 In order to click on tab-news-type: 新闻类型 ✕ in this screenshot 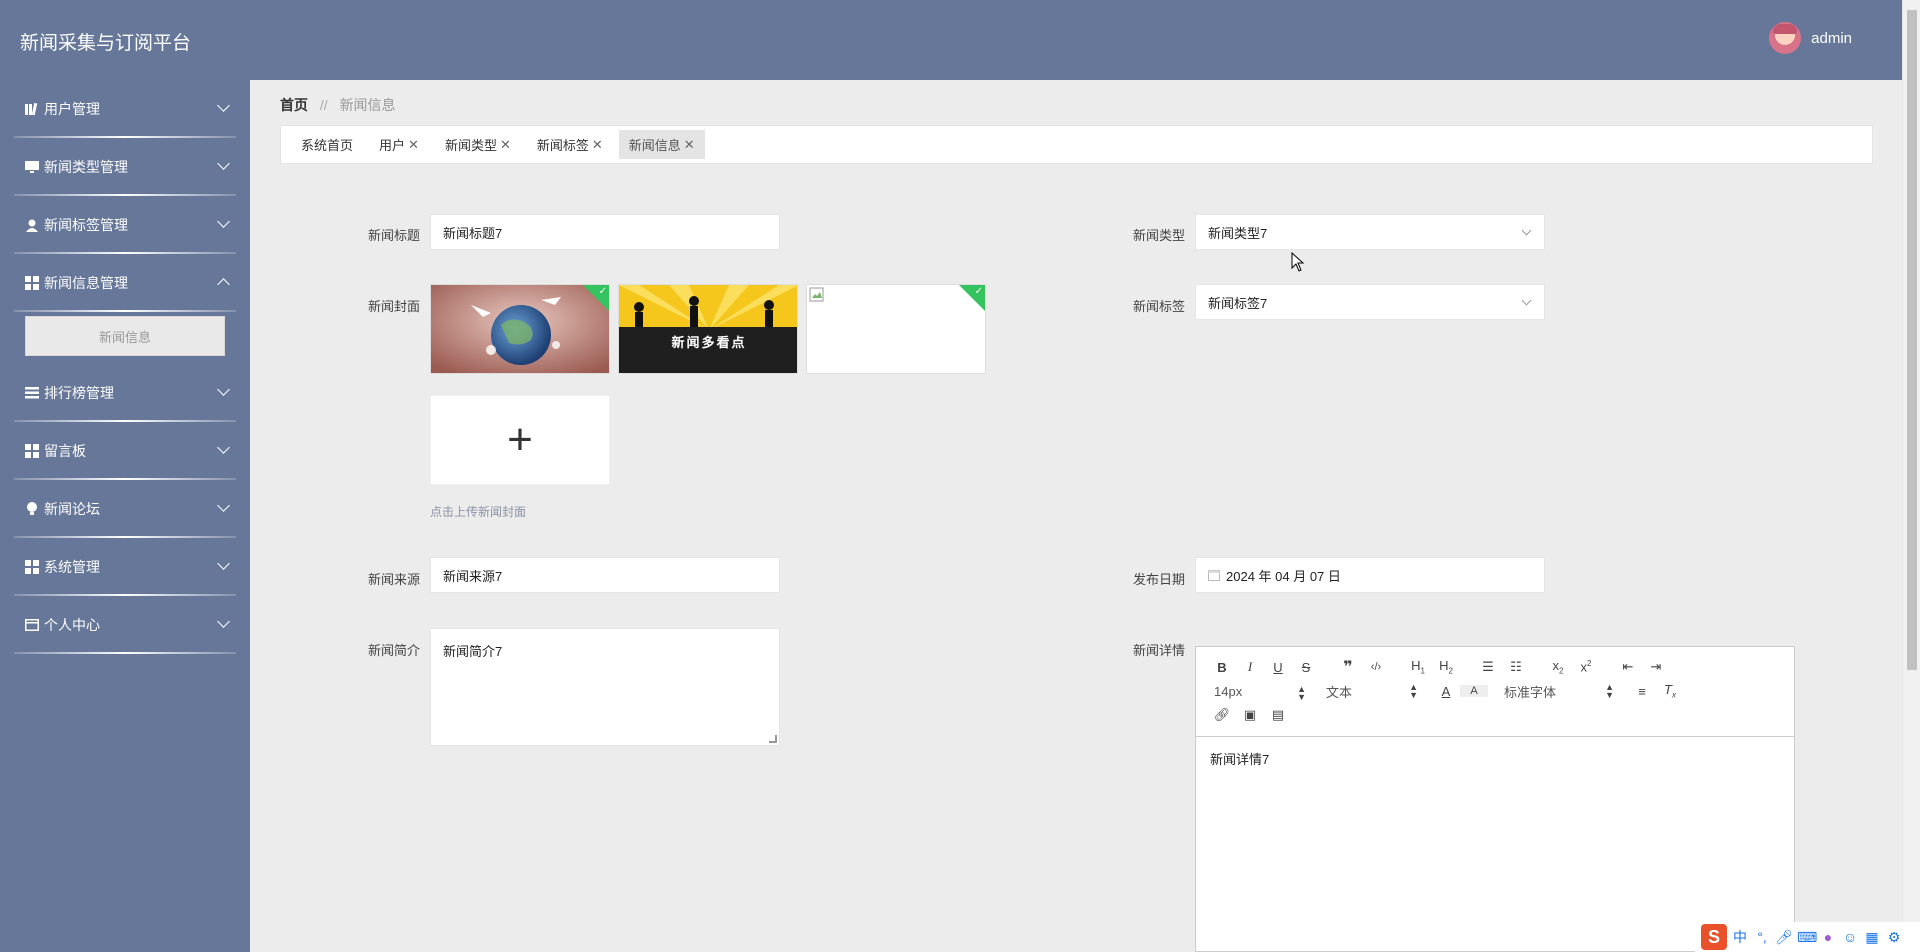, I will do `click(478, 144)`.